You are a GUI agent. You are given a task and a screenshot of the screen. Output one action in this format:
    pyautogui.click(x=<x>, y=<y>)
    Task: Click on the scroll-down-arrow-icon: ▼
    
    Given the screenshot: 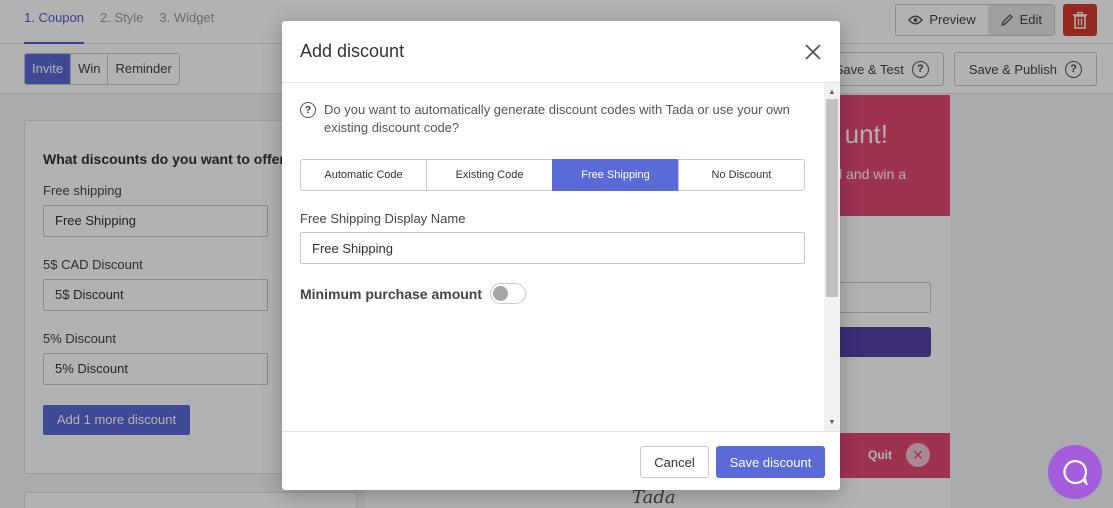 What is the action you would take?
    pyautogui.click(x=832, y=422)
    